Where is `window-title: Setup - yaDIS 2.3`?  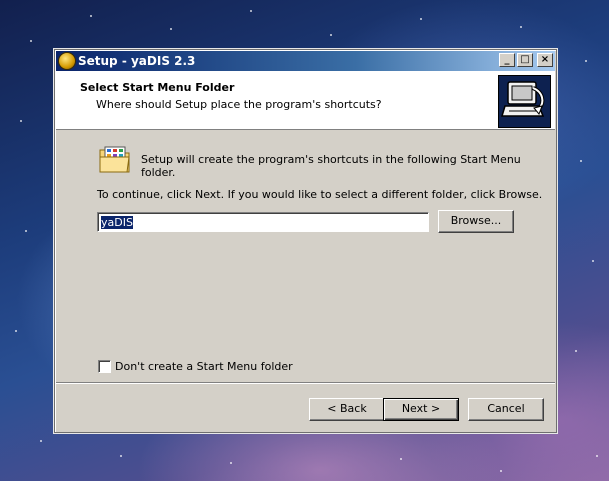 window-title: Setup - yaDIS 2.3 is located at coordinates (137, 61).